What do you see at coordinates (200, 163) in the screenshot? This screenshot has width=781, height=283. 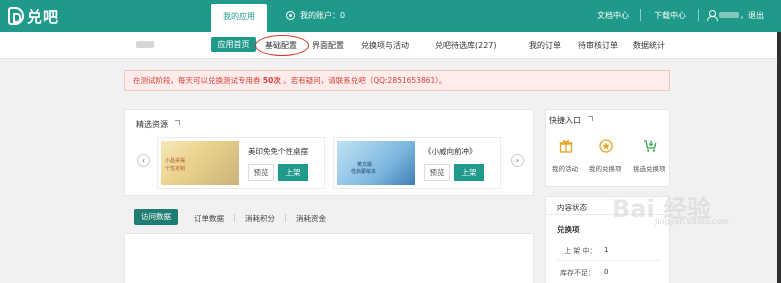 I see `resource-thumbnail: 小昌桌摆 个性定制` at bounding box center [200, 163].